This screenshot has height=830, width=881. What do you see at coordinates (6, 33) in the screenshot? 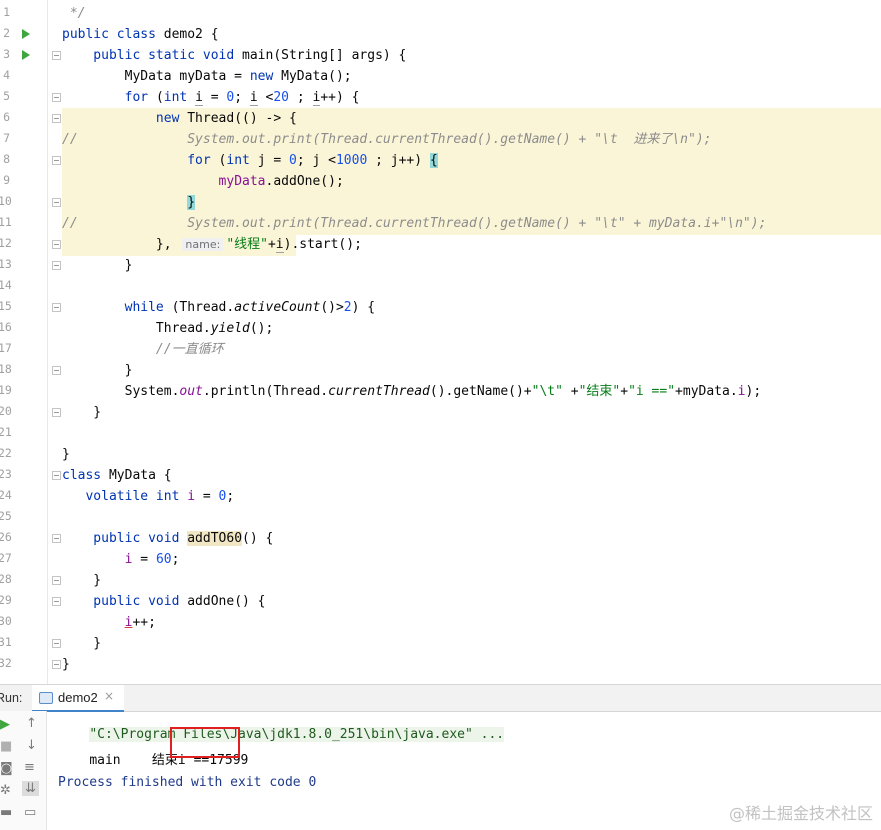
I see `line-number: 2` at bounding box center [6, 33].